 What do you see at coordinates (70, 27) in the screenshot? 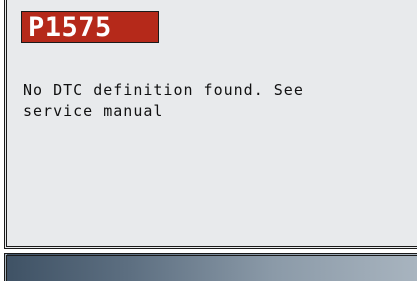
I see `dtc-code: P1575` at bounding box center [70, 27].